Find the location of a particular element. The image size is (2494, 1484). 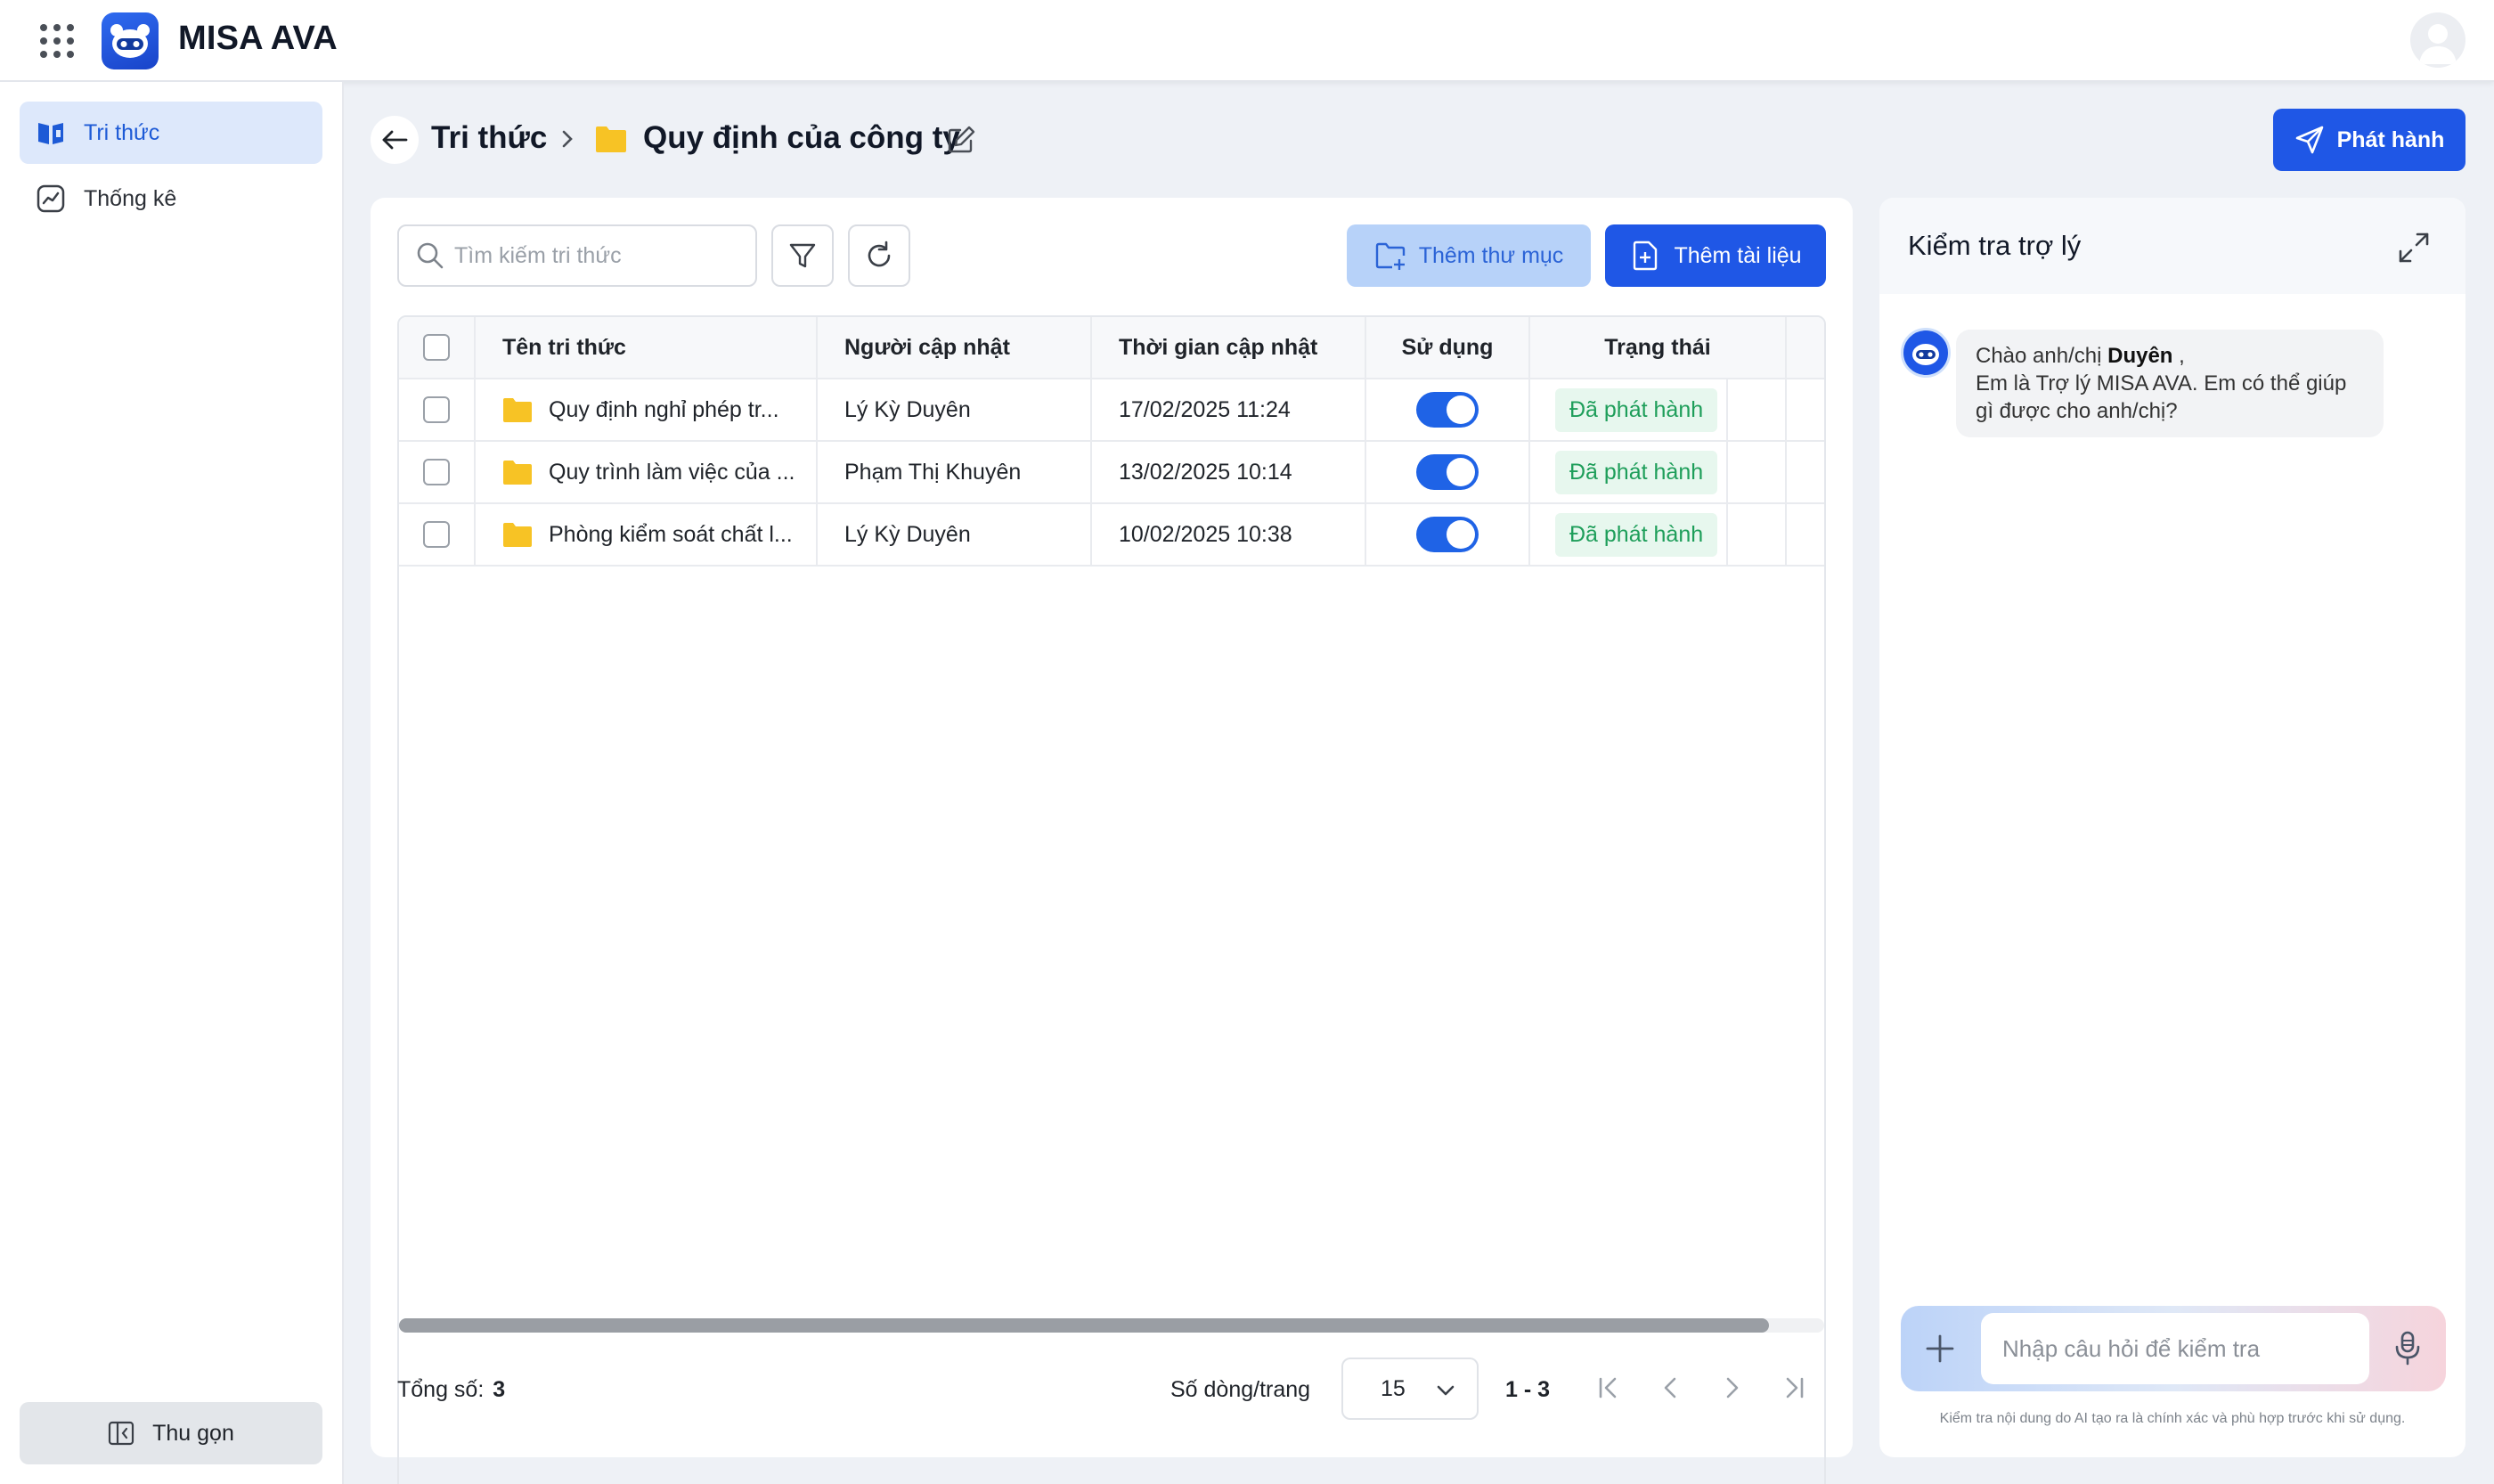

current-folder-title: Quy định của công ty is located at coordinates (801, 138).